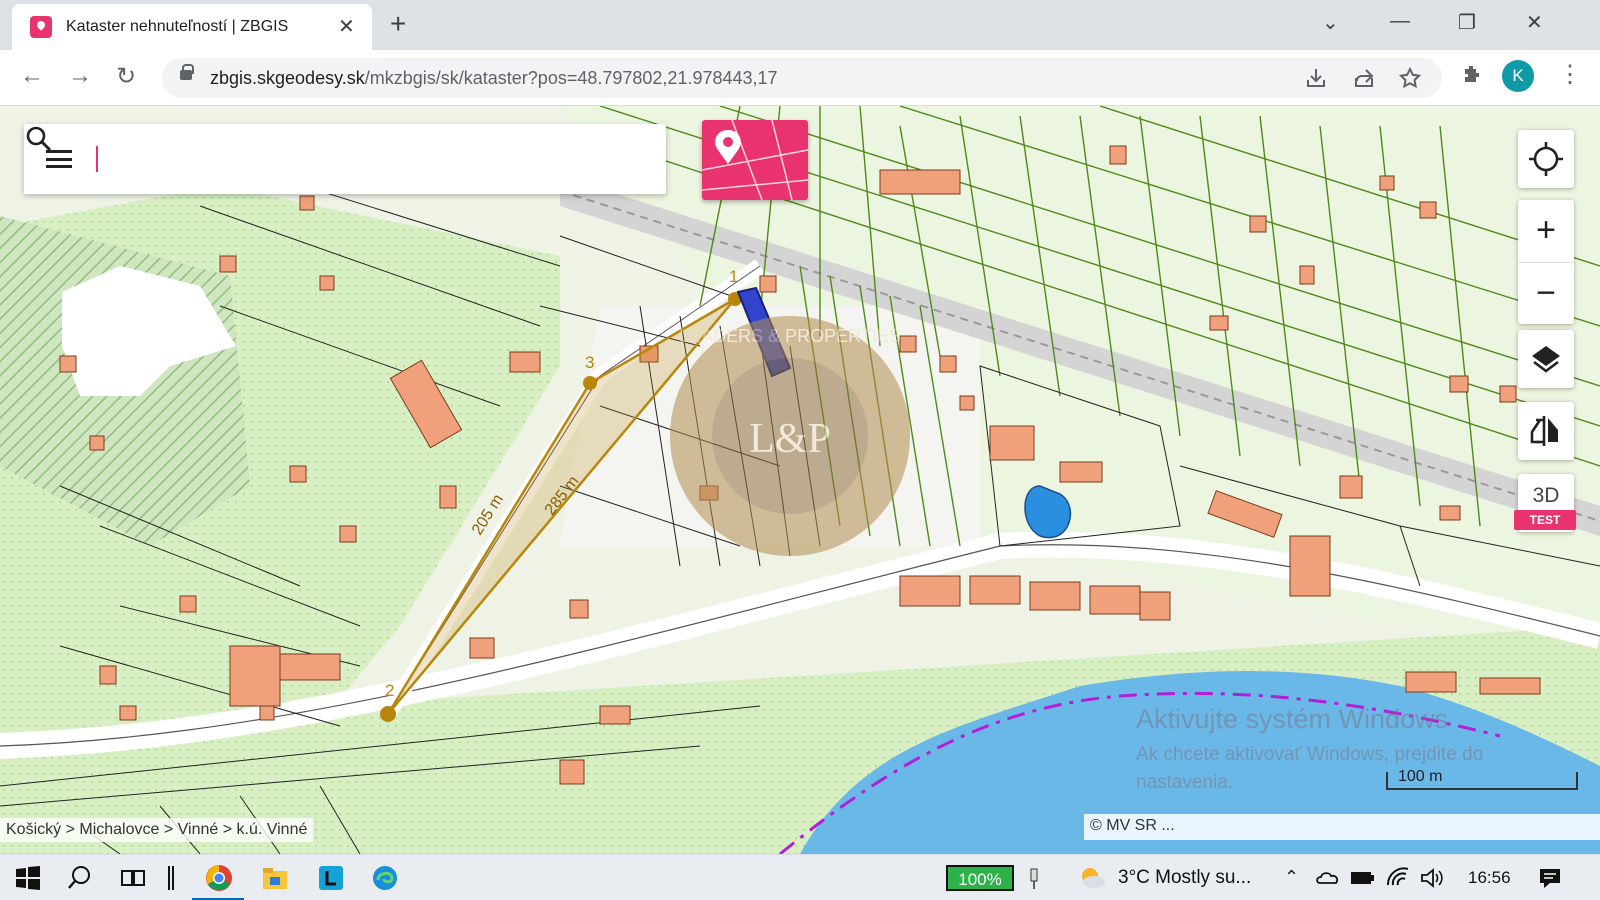  Describe the element at coordinates (1291, 877) in the screenshot. I see `chevron-up-icon: ⌃` at that location.